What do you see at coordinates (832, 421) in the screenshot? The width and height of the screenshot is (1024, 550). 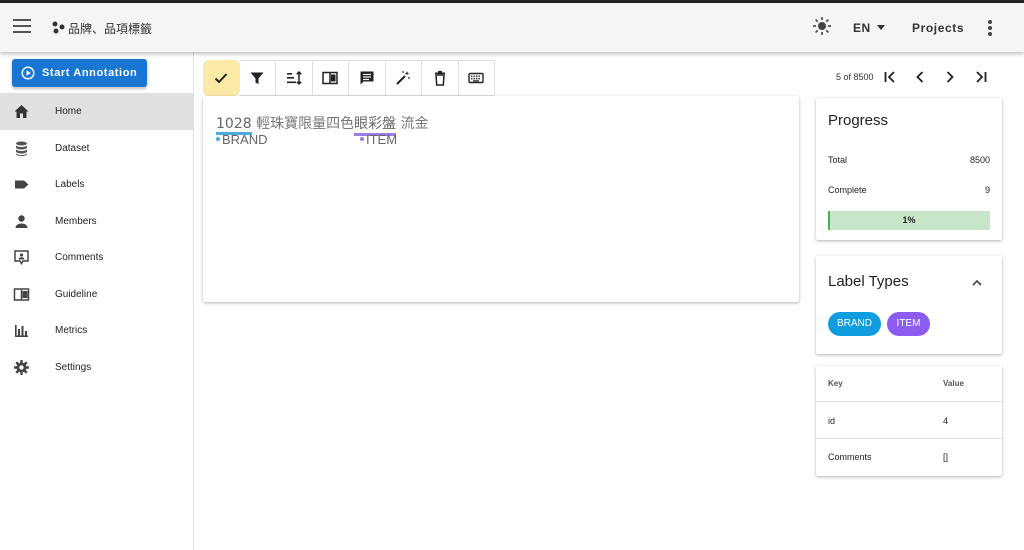 I see `row-key: id` at bounding box center [832, 421].